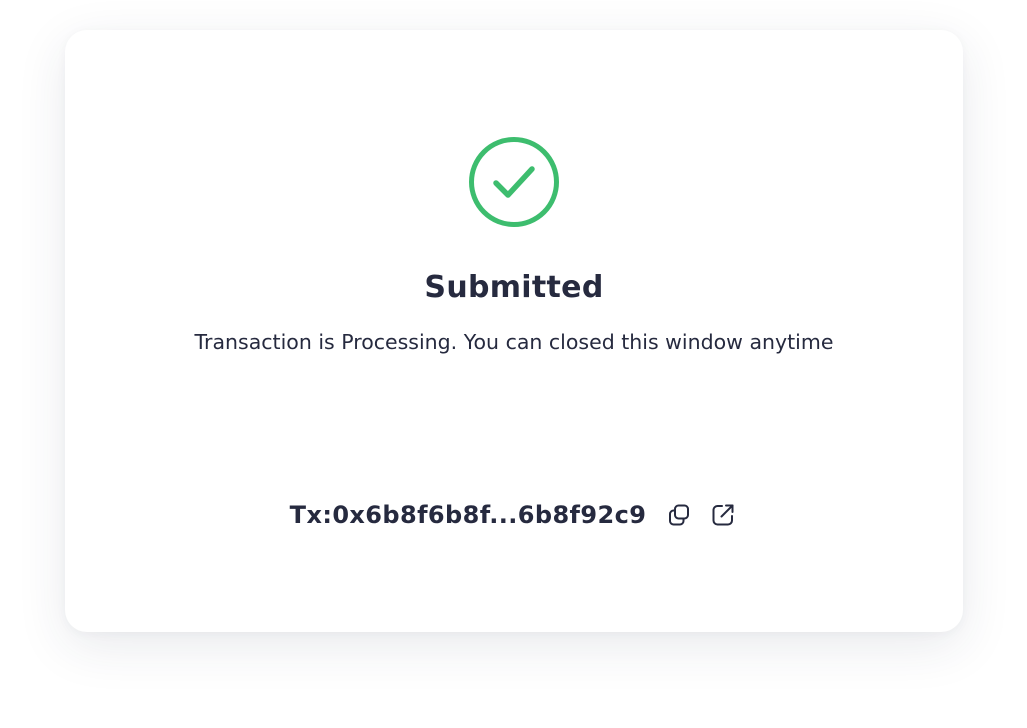 Image resolution: width=1027 pixels, height=728 pixels. Describe the element at coordinates (468, 515) in the screenshot. I see `transaction-hash: Tx:0x6b8f6b8f...6b8f92c9` at that location.